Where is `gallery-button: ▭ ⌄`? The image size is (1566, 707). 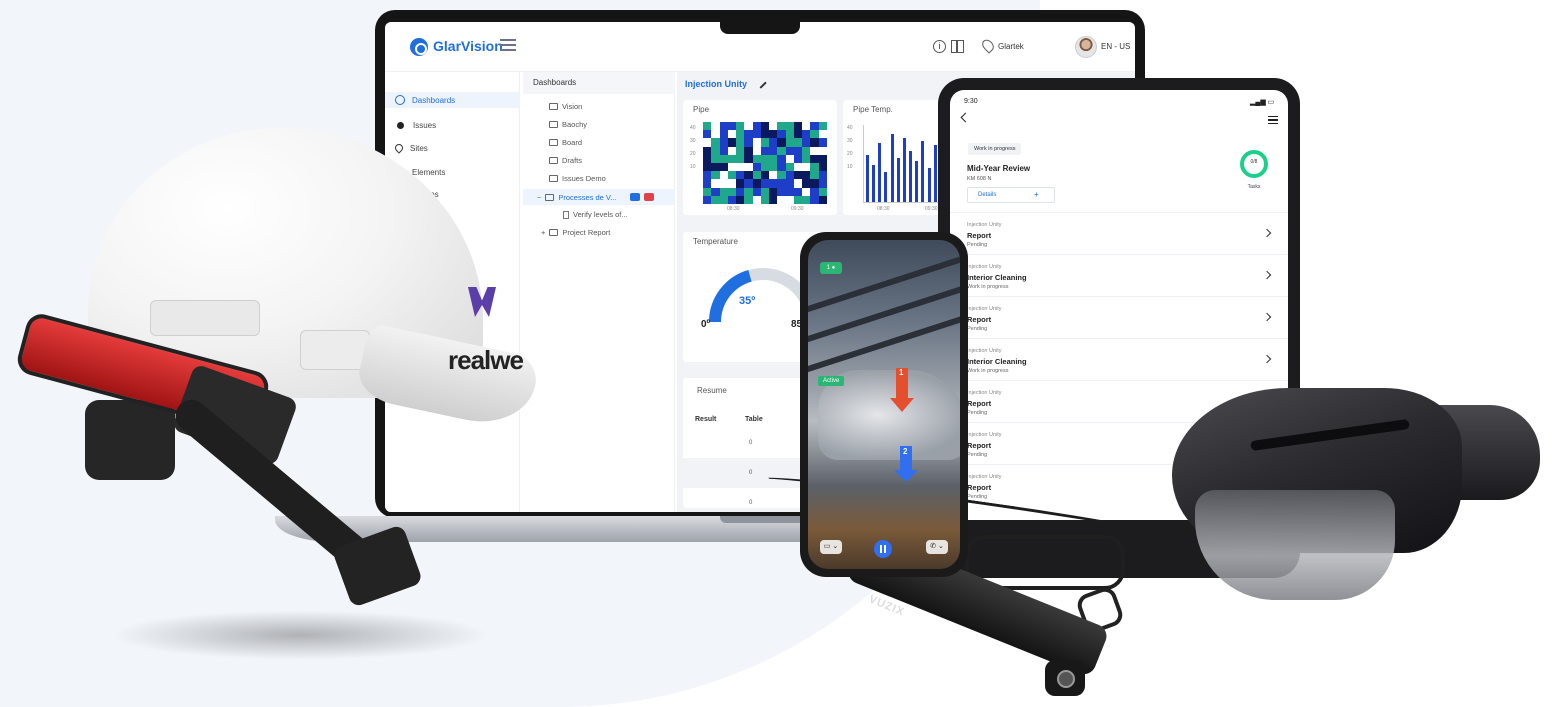
gallery-button: ▭ ⌄ is located at coordinates (831, 547).